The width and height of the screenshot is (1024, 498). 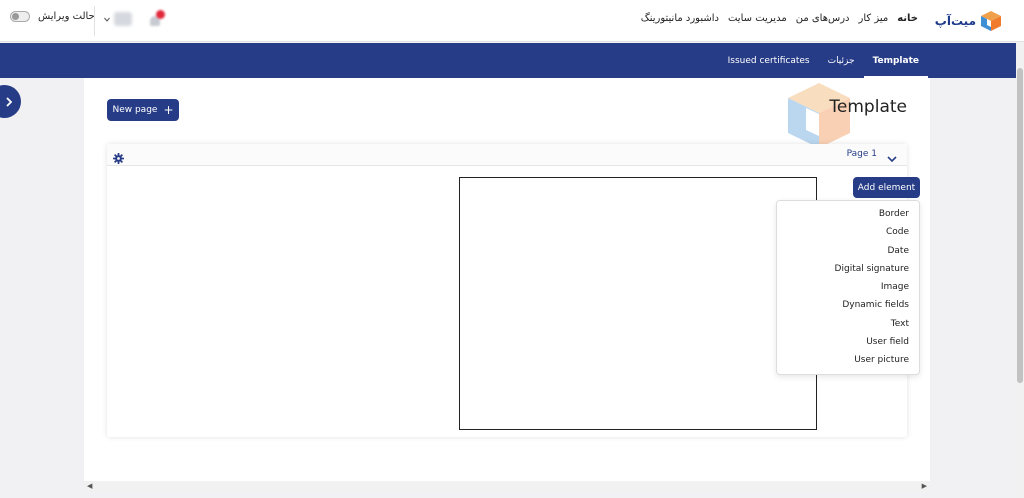 I want to click on site-logo: میت‌آپ, so click(x=968, y=21).